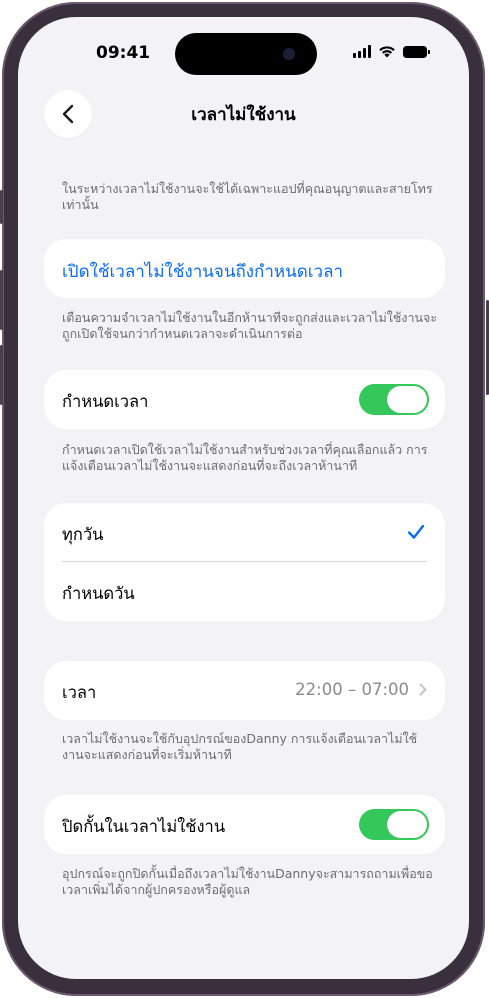 The width and height of the screenshot is (489, 998). I want to click on enable-until-schedule-card: เปิดใช้เวลาไม่ใช้งานจนถึงกำหนดเวลา, so click(244, 268).